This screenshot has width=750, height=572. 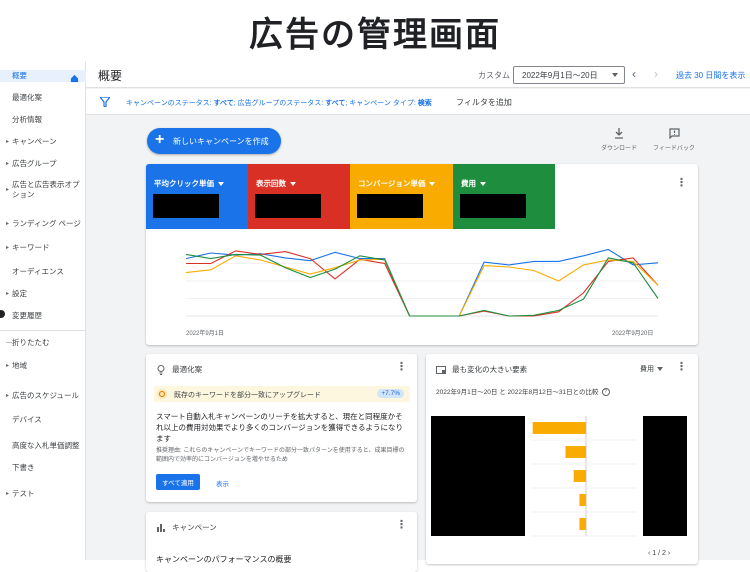 What do you see at coordinates (43, 272) in the screenshot?
I see `sidebar-item: オーディエンス` at bounding box center [43, 272].